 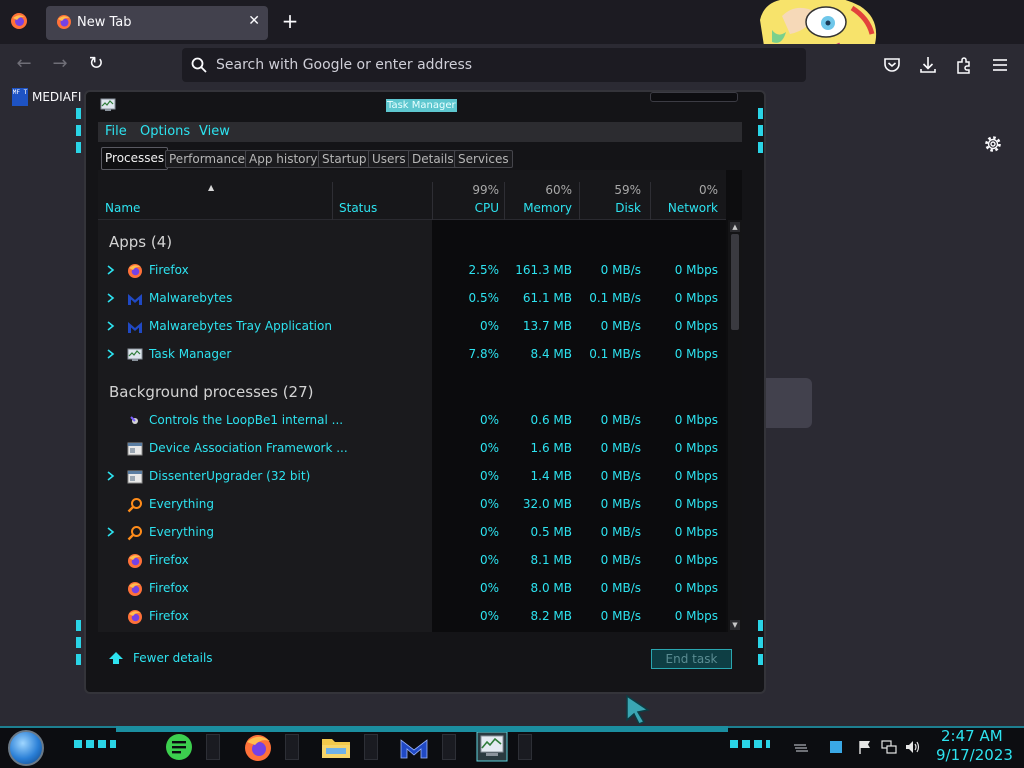 What do you see at coordinates (56, 97) in the screenshot?
I see `bookmark-label: MEDIAFI` at bounding box center [56, 97].